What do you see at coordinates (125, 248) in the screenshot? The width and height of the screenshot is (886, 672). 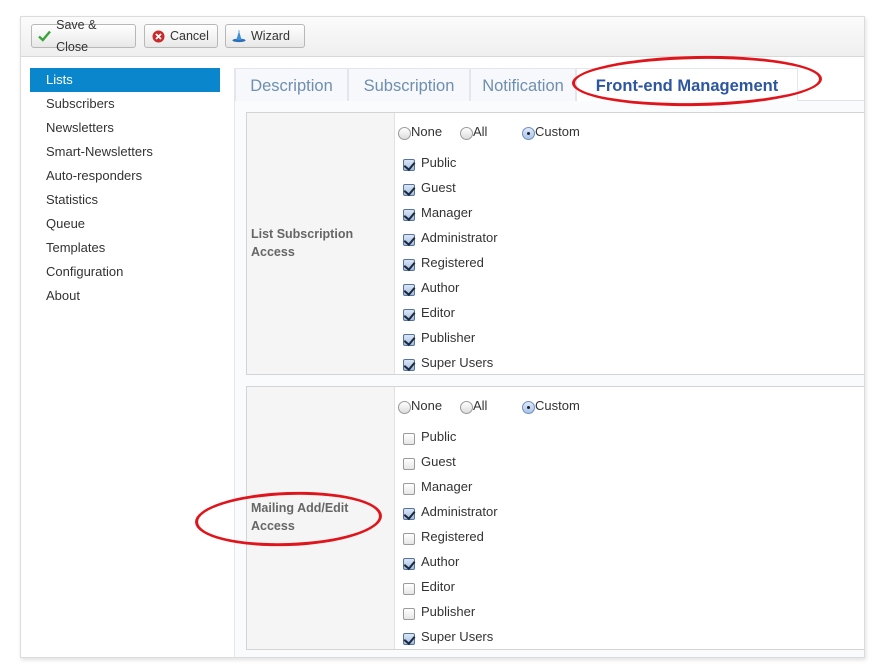 I see `sidebar-item-templates: Templates` at bounding box center [125, 248].